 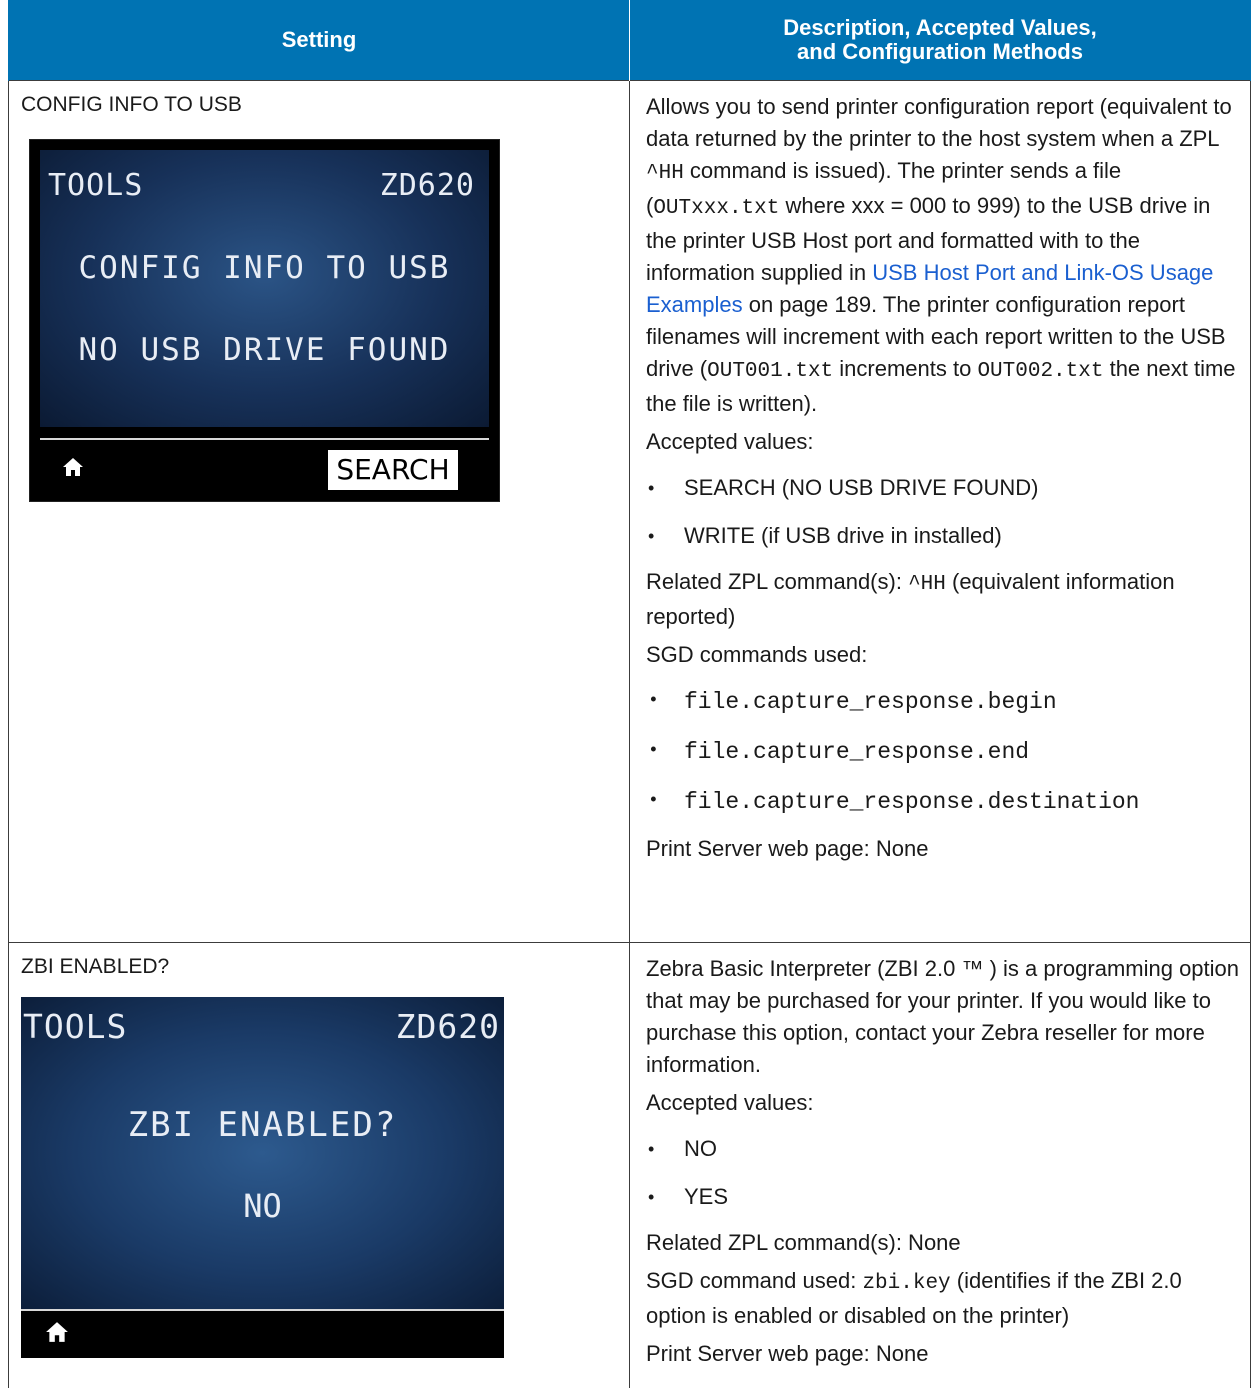 What do you see at coordinates (131, 104) in the screenshot?
I see `setting-name: CONFIG INFO TO USB` at bounding box center [131, 104].